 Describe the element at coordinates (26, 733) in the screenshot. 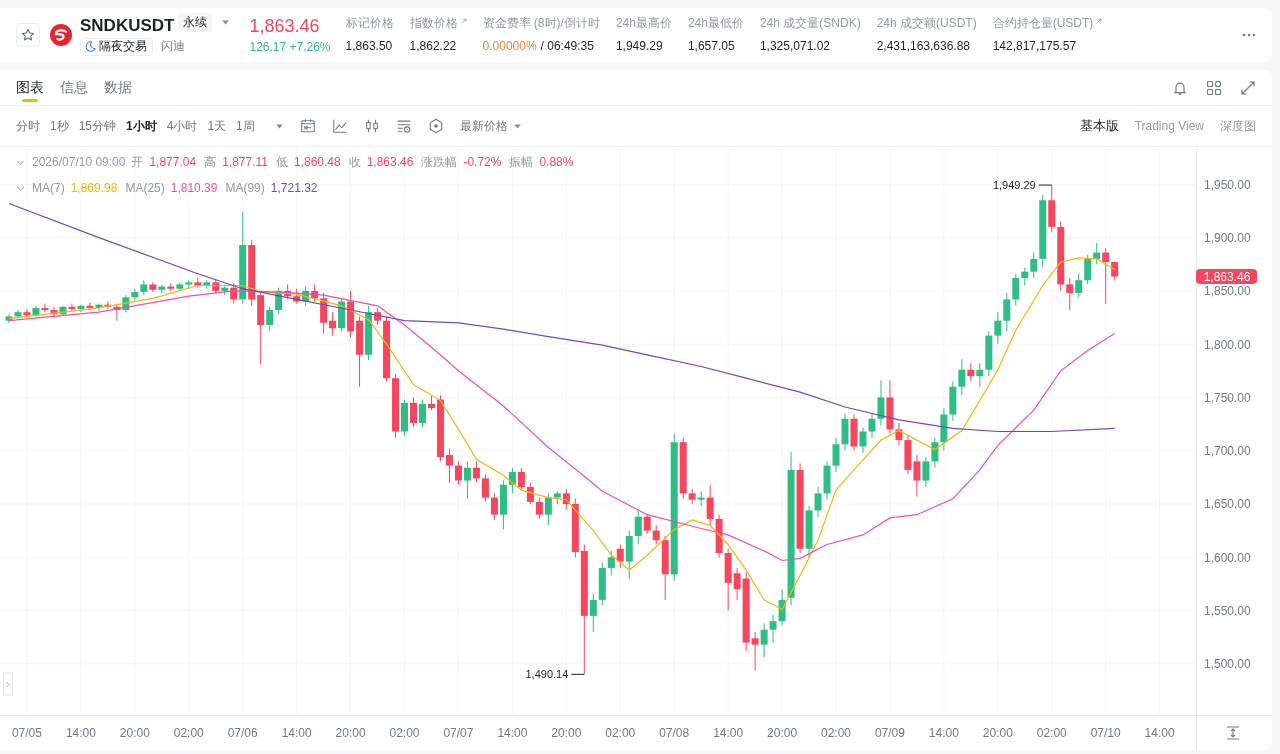

I see `time-axis-label: 07/05` at that location.